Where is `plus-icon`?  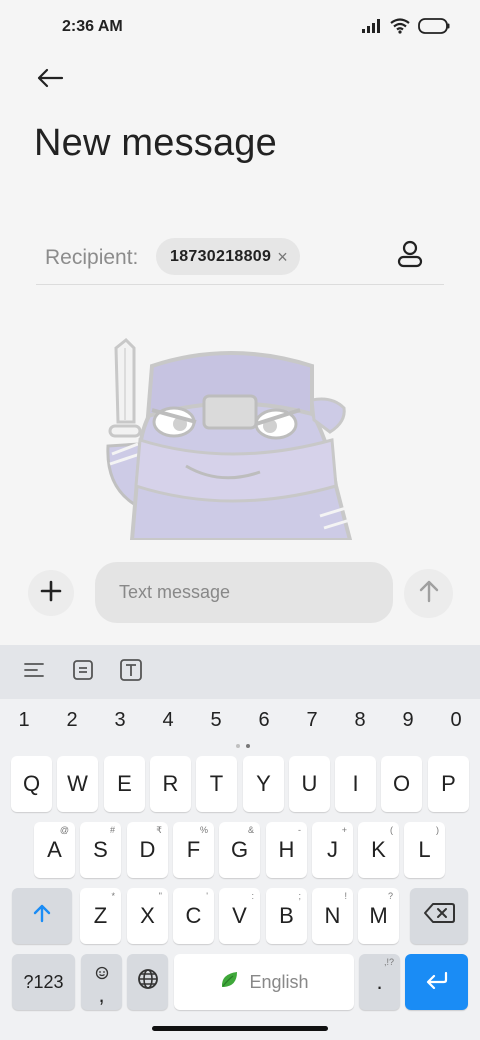 plus-icon is located at coordinates (51, 593).